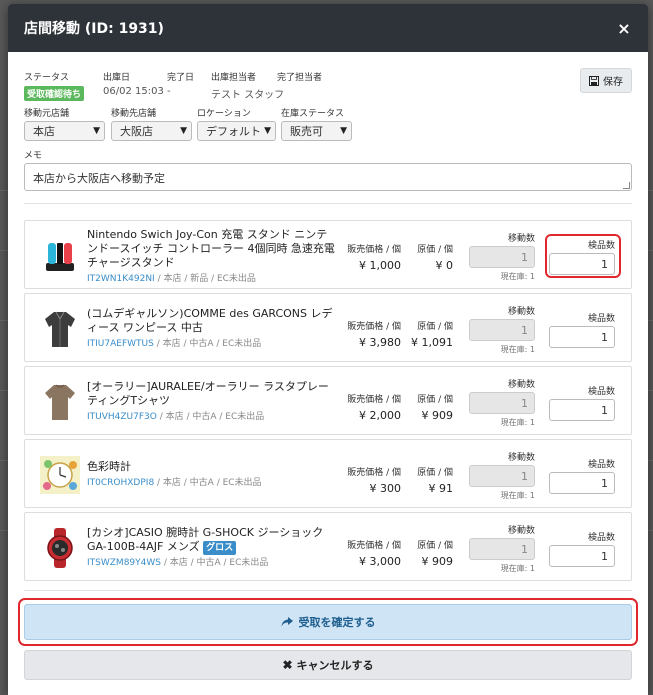 This screenshot has width=653, height=695. I want to click on completed-label: 完了日, so click(181, 78).